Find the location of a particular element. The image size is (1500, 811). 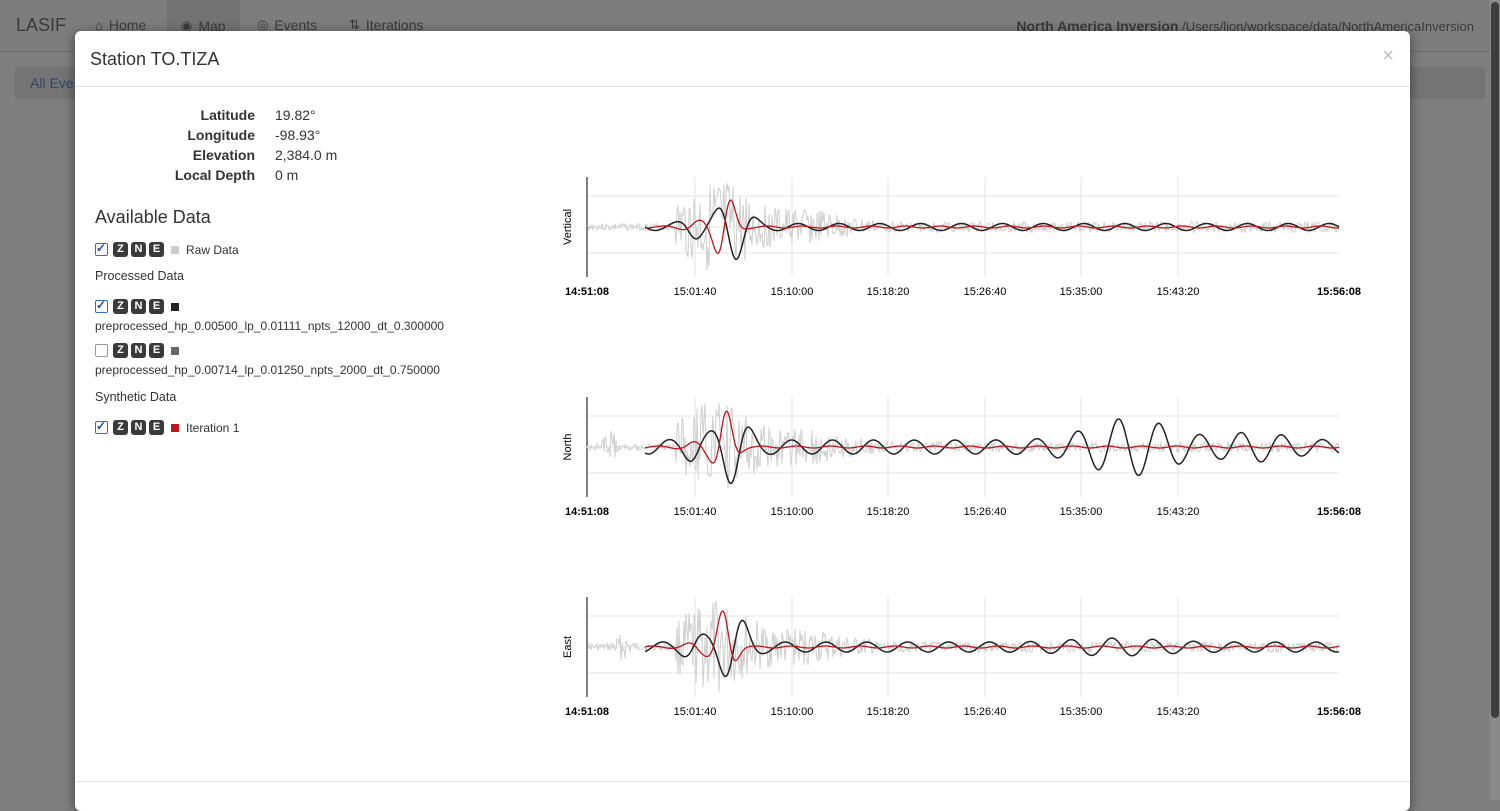

processed-data-trace is located at coordinates (992, 451).